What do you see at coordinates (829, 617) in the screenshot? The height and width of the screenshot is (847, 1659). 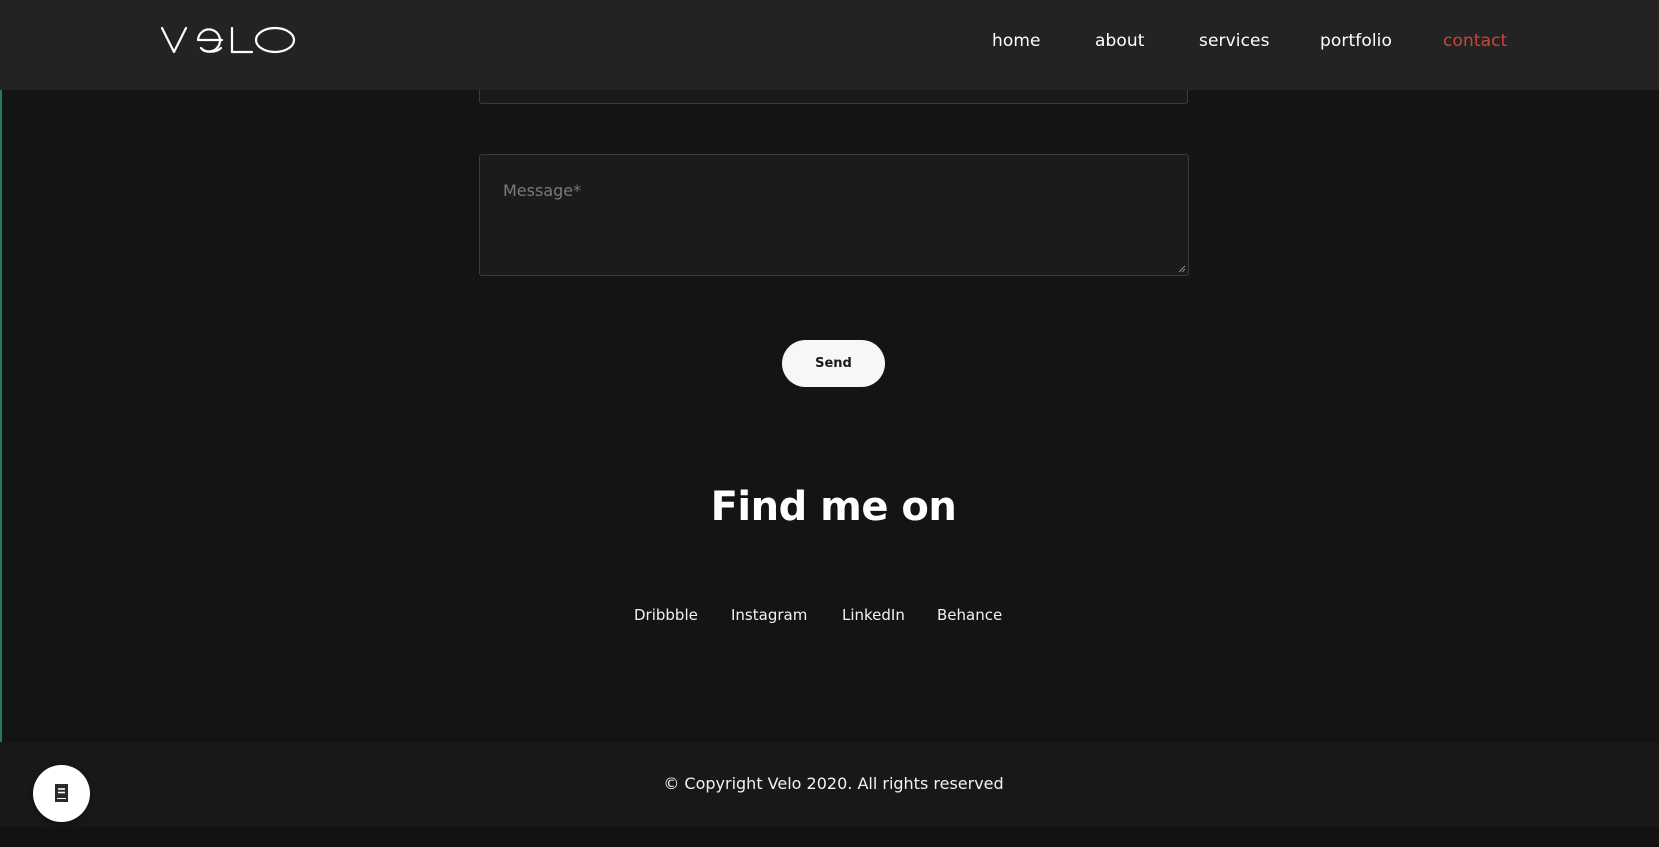 I see `social-links: Dribbble Instagram LinkedIn Behance` at bounding box center [829, 617].